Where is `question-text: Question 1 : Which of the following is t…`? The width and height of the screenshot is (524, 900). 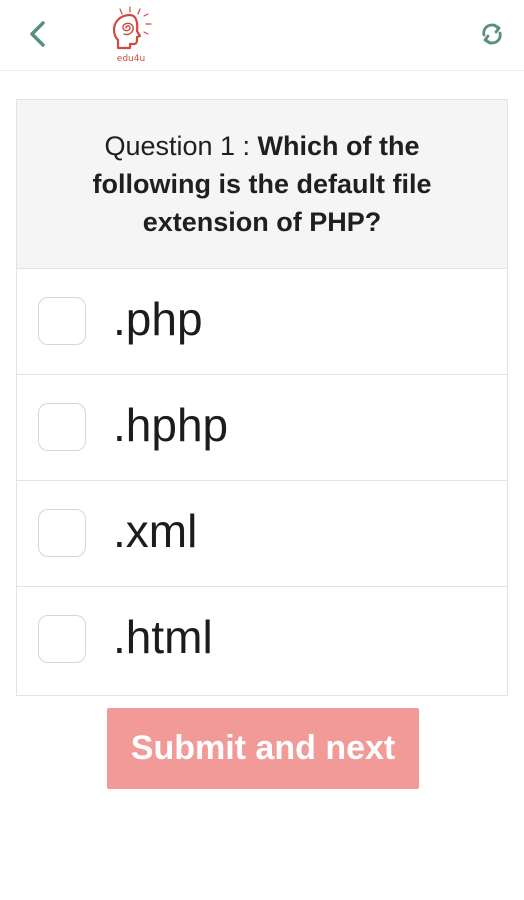 question-text: Question 1 : Which of the following is t… is located at coordinates (262, 184).